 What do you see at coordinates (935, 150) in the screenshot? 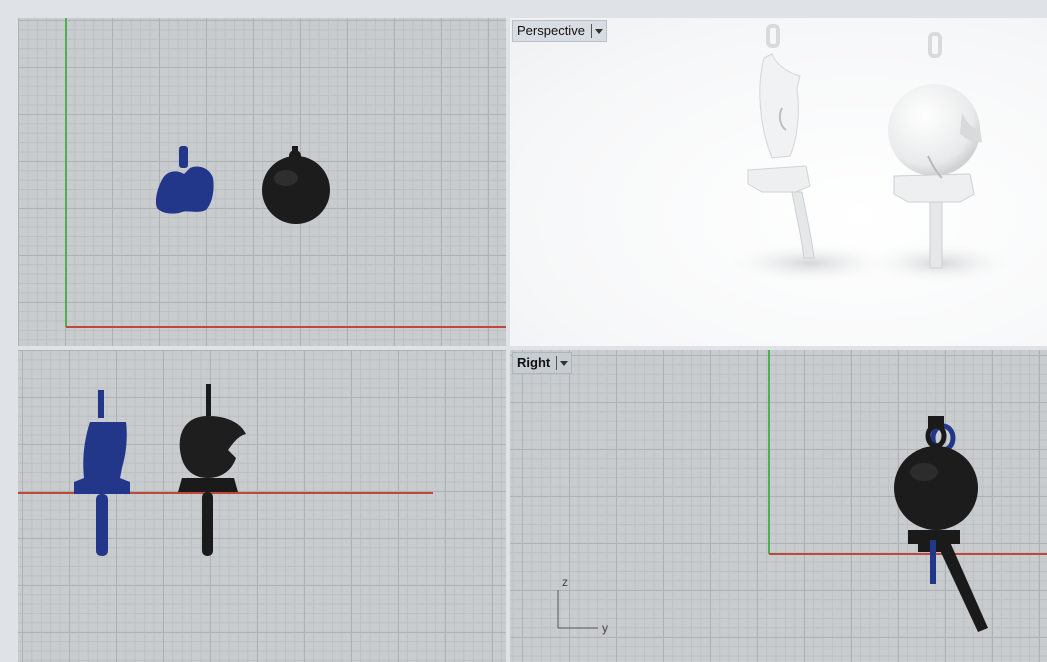
I see `sphere-pendant-render` at bounding box center [935, 150].